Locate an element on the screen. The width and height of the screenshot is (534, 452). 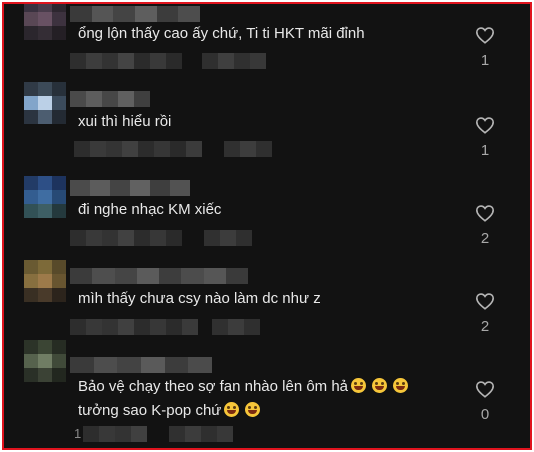
comment-text: xui thì hiểu rồi is located at coordinates (125, 121).